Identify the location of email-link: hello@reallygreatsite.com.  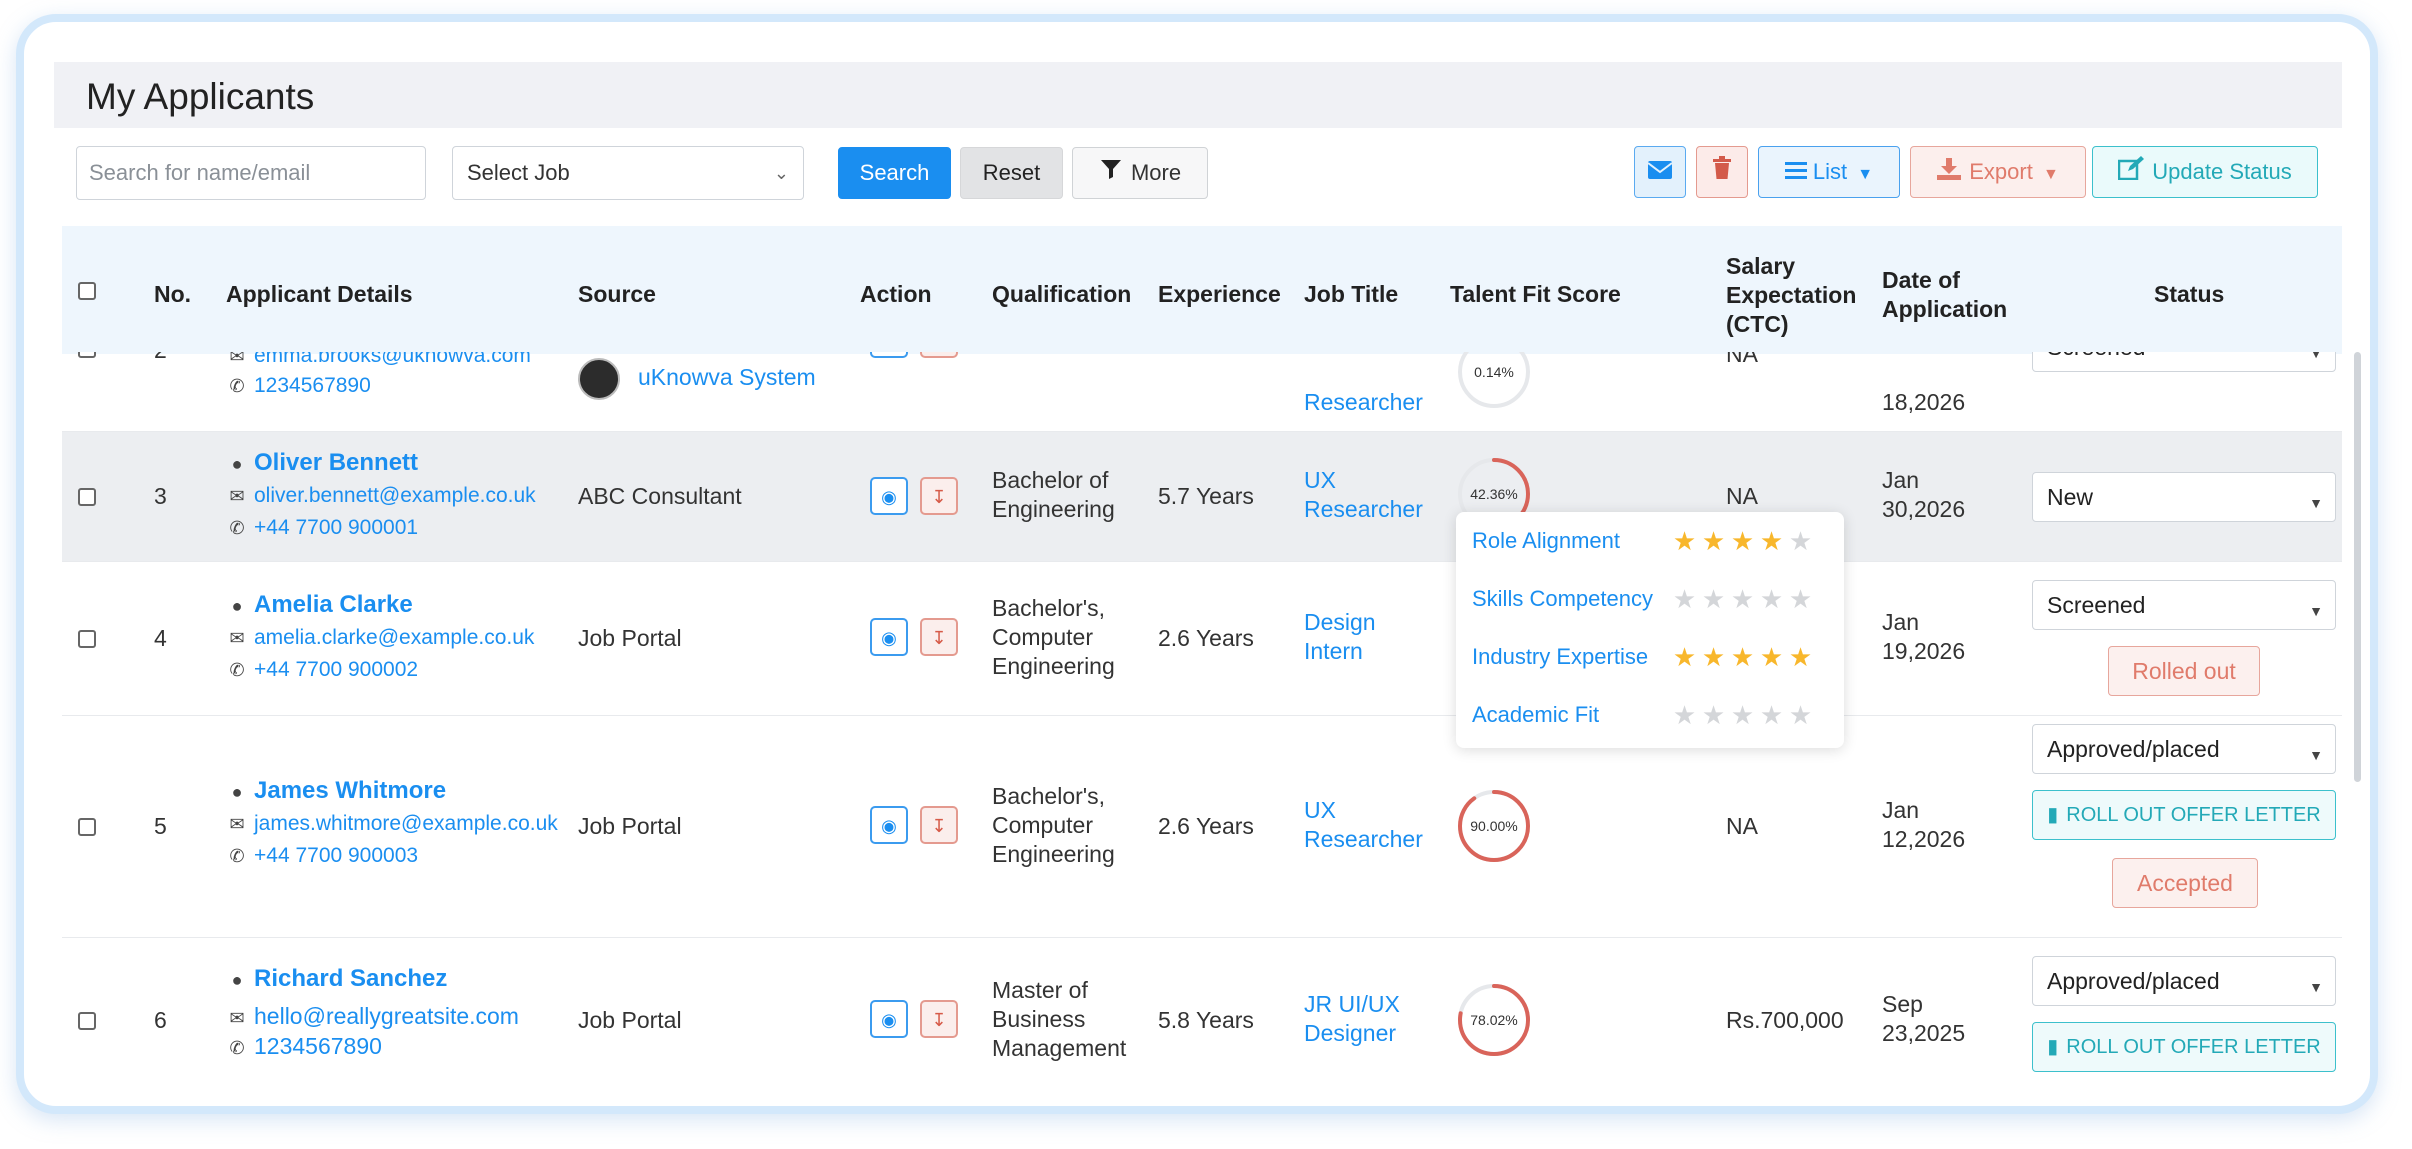
(386, 1016).